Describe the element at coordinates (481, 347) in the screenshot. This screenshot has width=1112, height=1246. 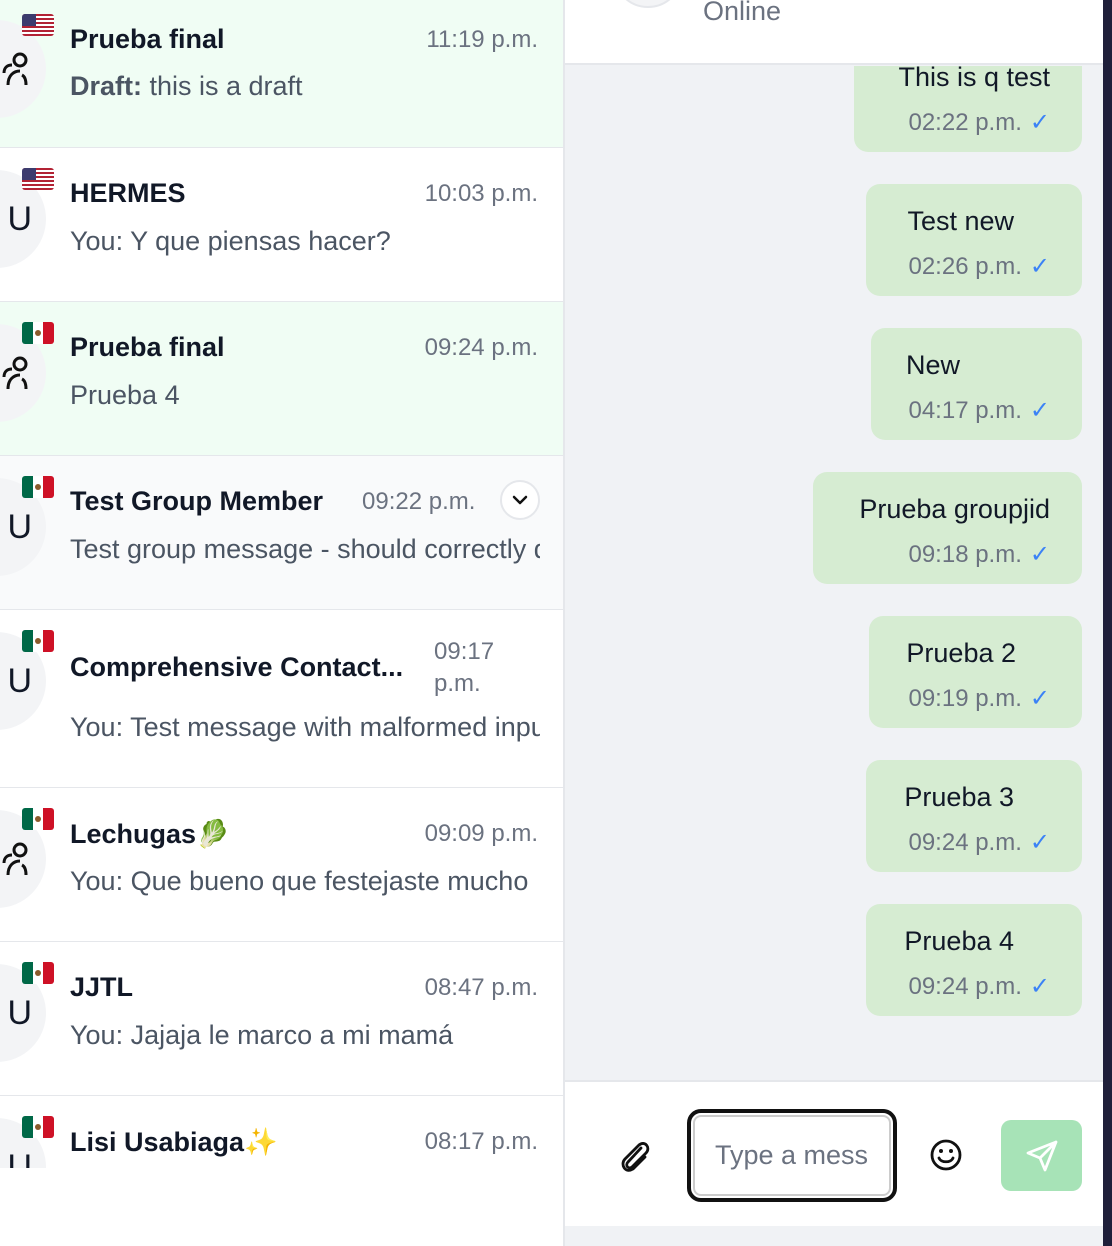
I see `conversation-time: 09:24 p.m.` at that location.